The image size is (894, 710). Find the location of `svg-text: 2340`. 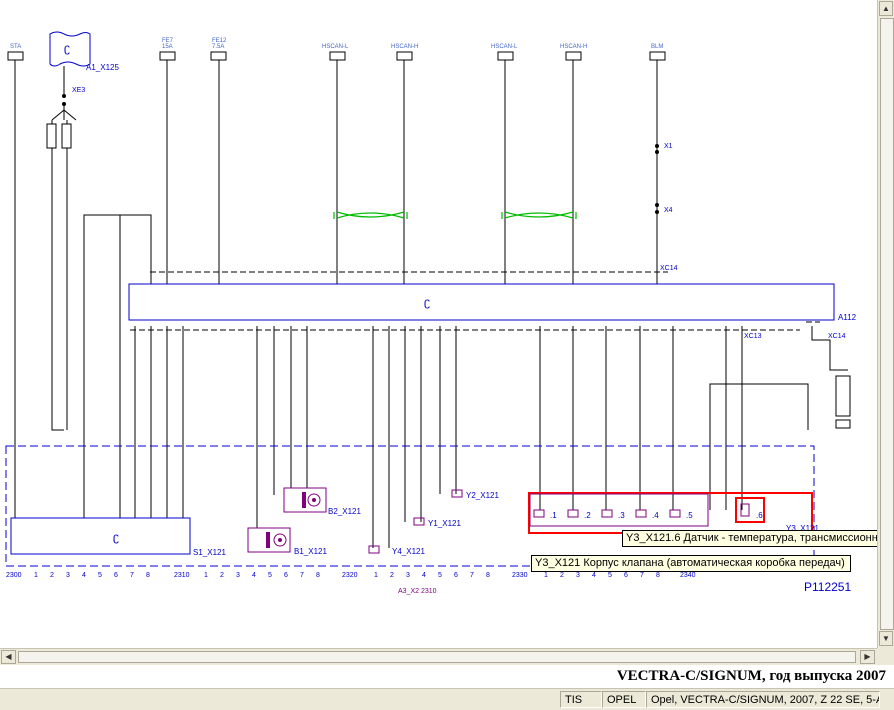

svg-text: 2340 is located at coordinates (688, 575).